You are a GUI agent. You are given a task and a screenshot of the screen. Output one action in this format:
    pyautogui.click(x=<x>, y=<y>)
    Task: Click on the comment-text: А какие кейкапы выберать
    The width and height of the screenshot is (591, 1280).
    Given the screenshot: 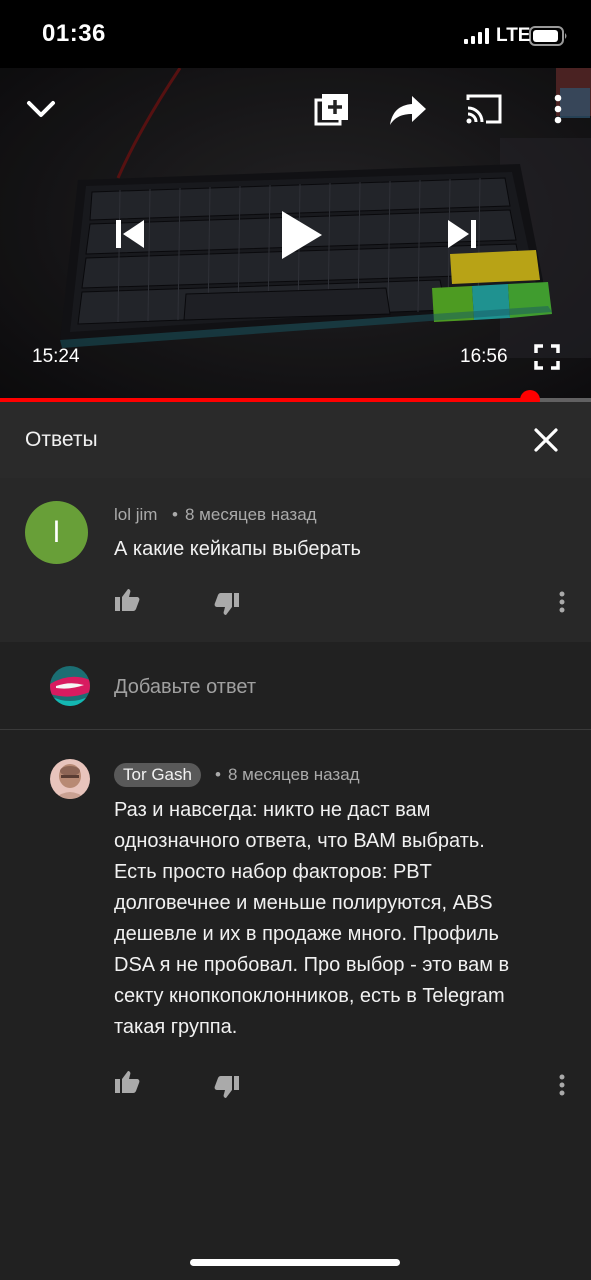 What is the action you would take?
    pyautogui.click(x=237, y=549)
    